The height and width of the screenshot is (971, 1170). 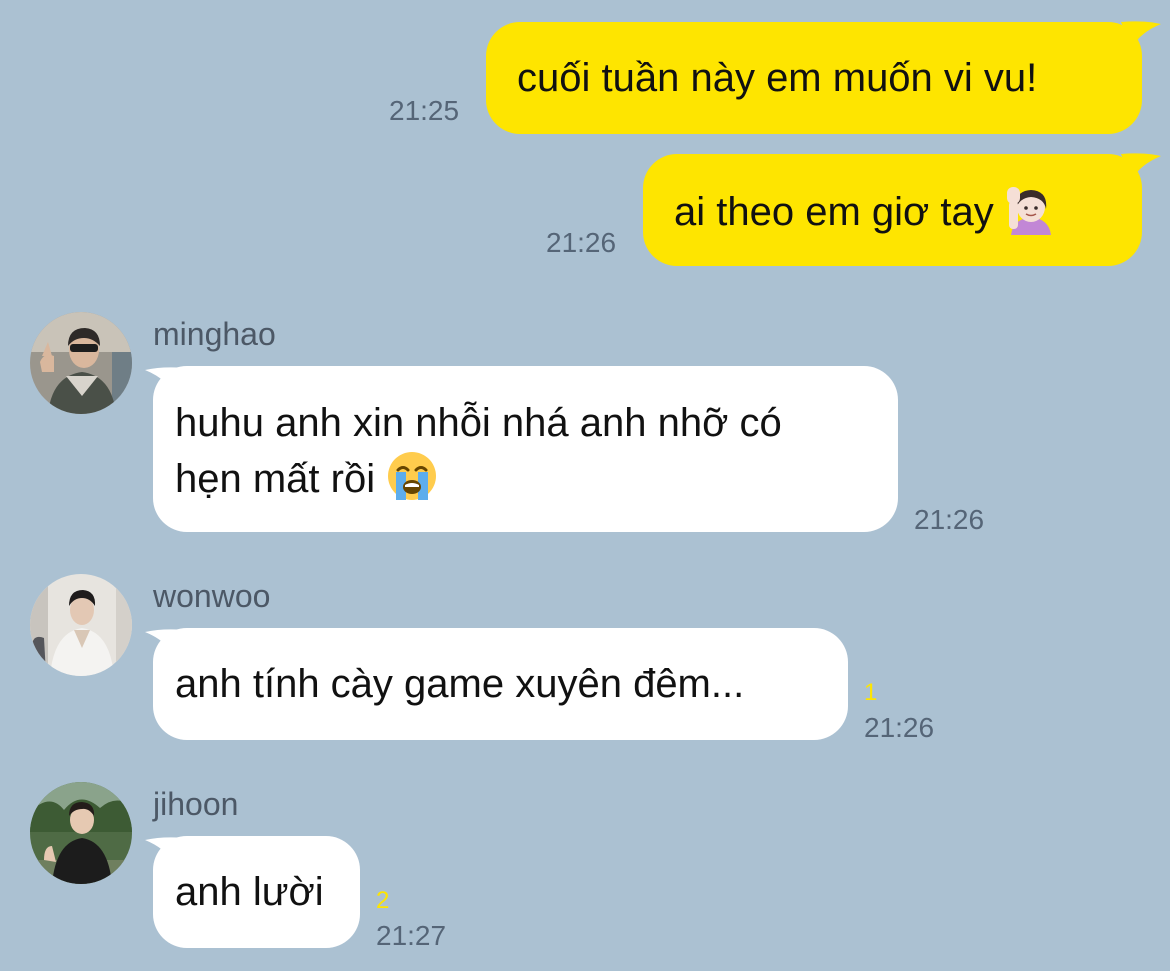 What do you see at coordinates (536, 478) in the screenshot?
I see `message-text-line-2: hẹn mất rồi` at bounding box center [536, 478].